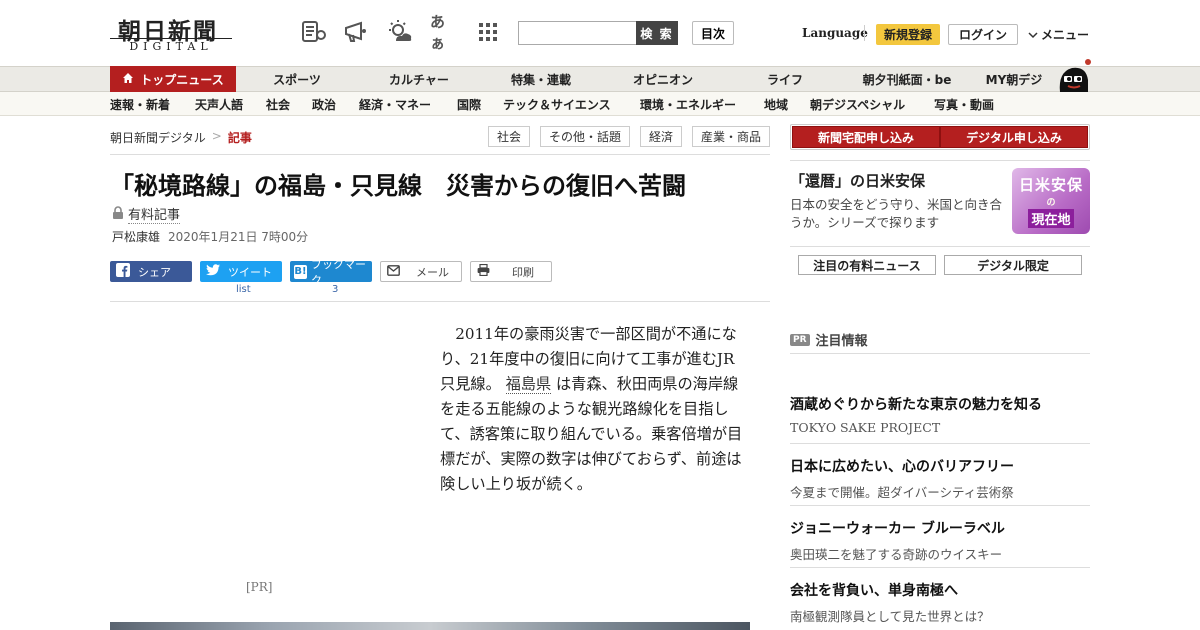 The height and width of the screenshot is (630, 1200). I want to click on nav-item-sports: スポーツ, so click(297, 79).